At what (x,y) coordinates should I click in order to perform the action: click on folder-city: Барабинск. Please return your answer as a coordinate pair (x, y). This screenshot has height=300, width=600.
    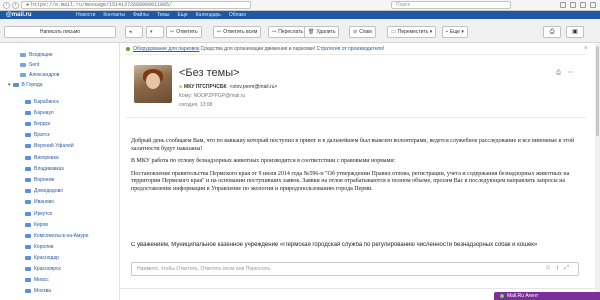
    Looking at the image, I should click on (29, 102).